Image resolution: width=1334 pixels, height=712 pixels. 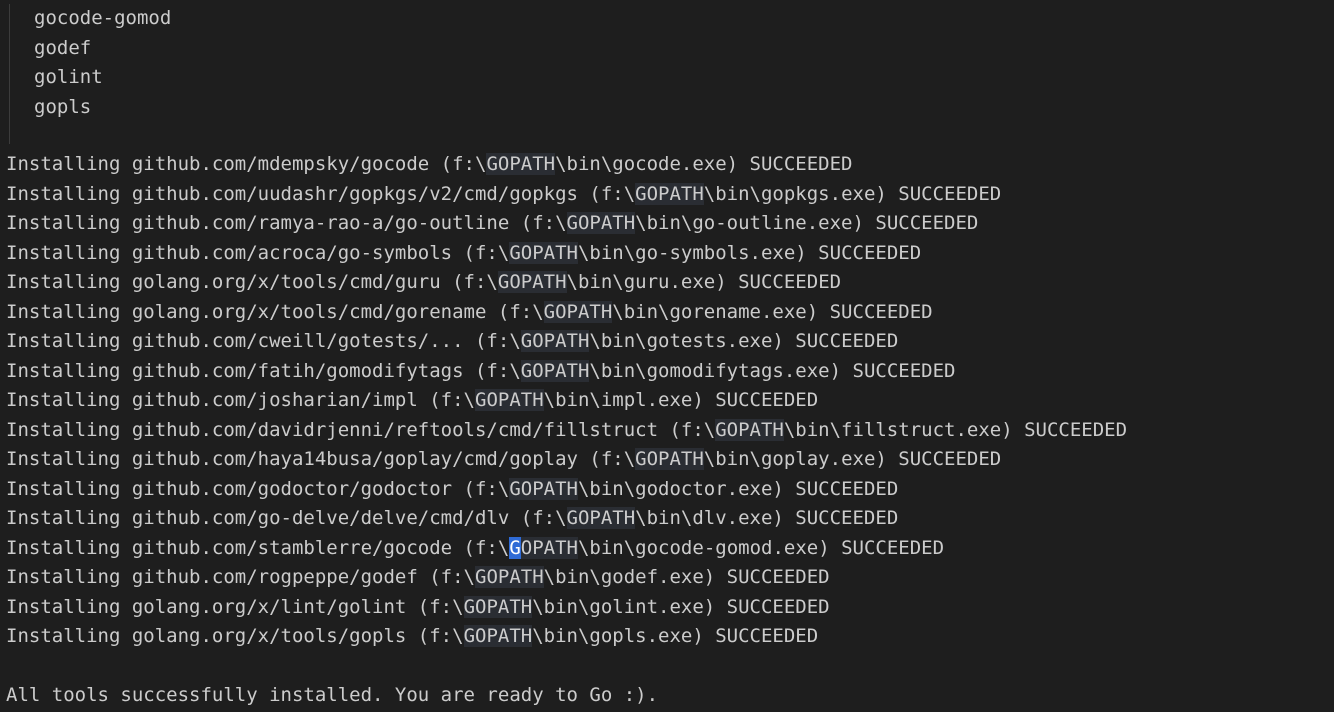 I want to click on install-line-suffix: \bin\gorename.exe) SUCCEEDED, so click(x=772, y=311).